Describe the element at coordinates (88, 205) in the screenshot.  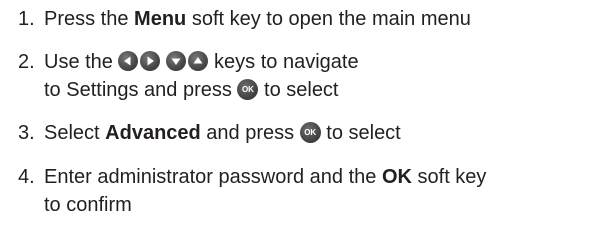
I see `step-text: to confirm` at that location.